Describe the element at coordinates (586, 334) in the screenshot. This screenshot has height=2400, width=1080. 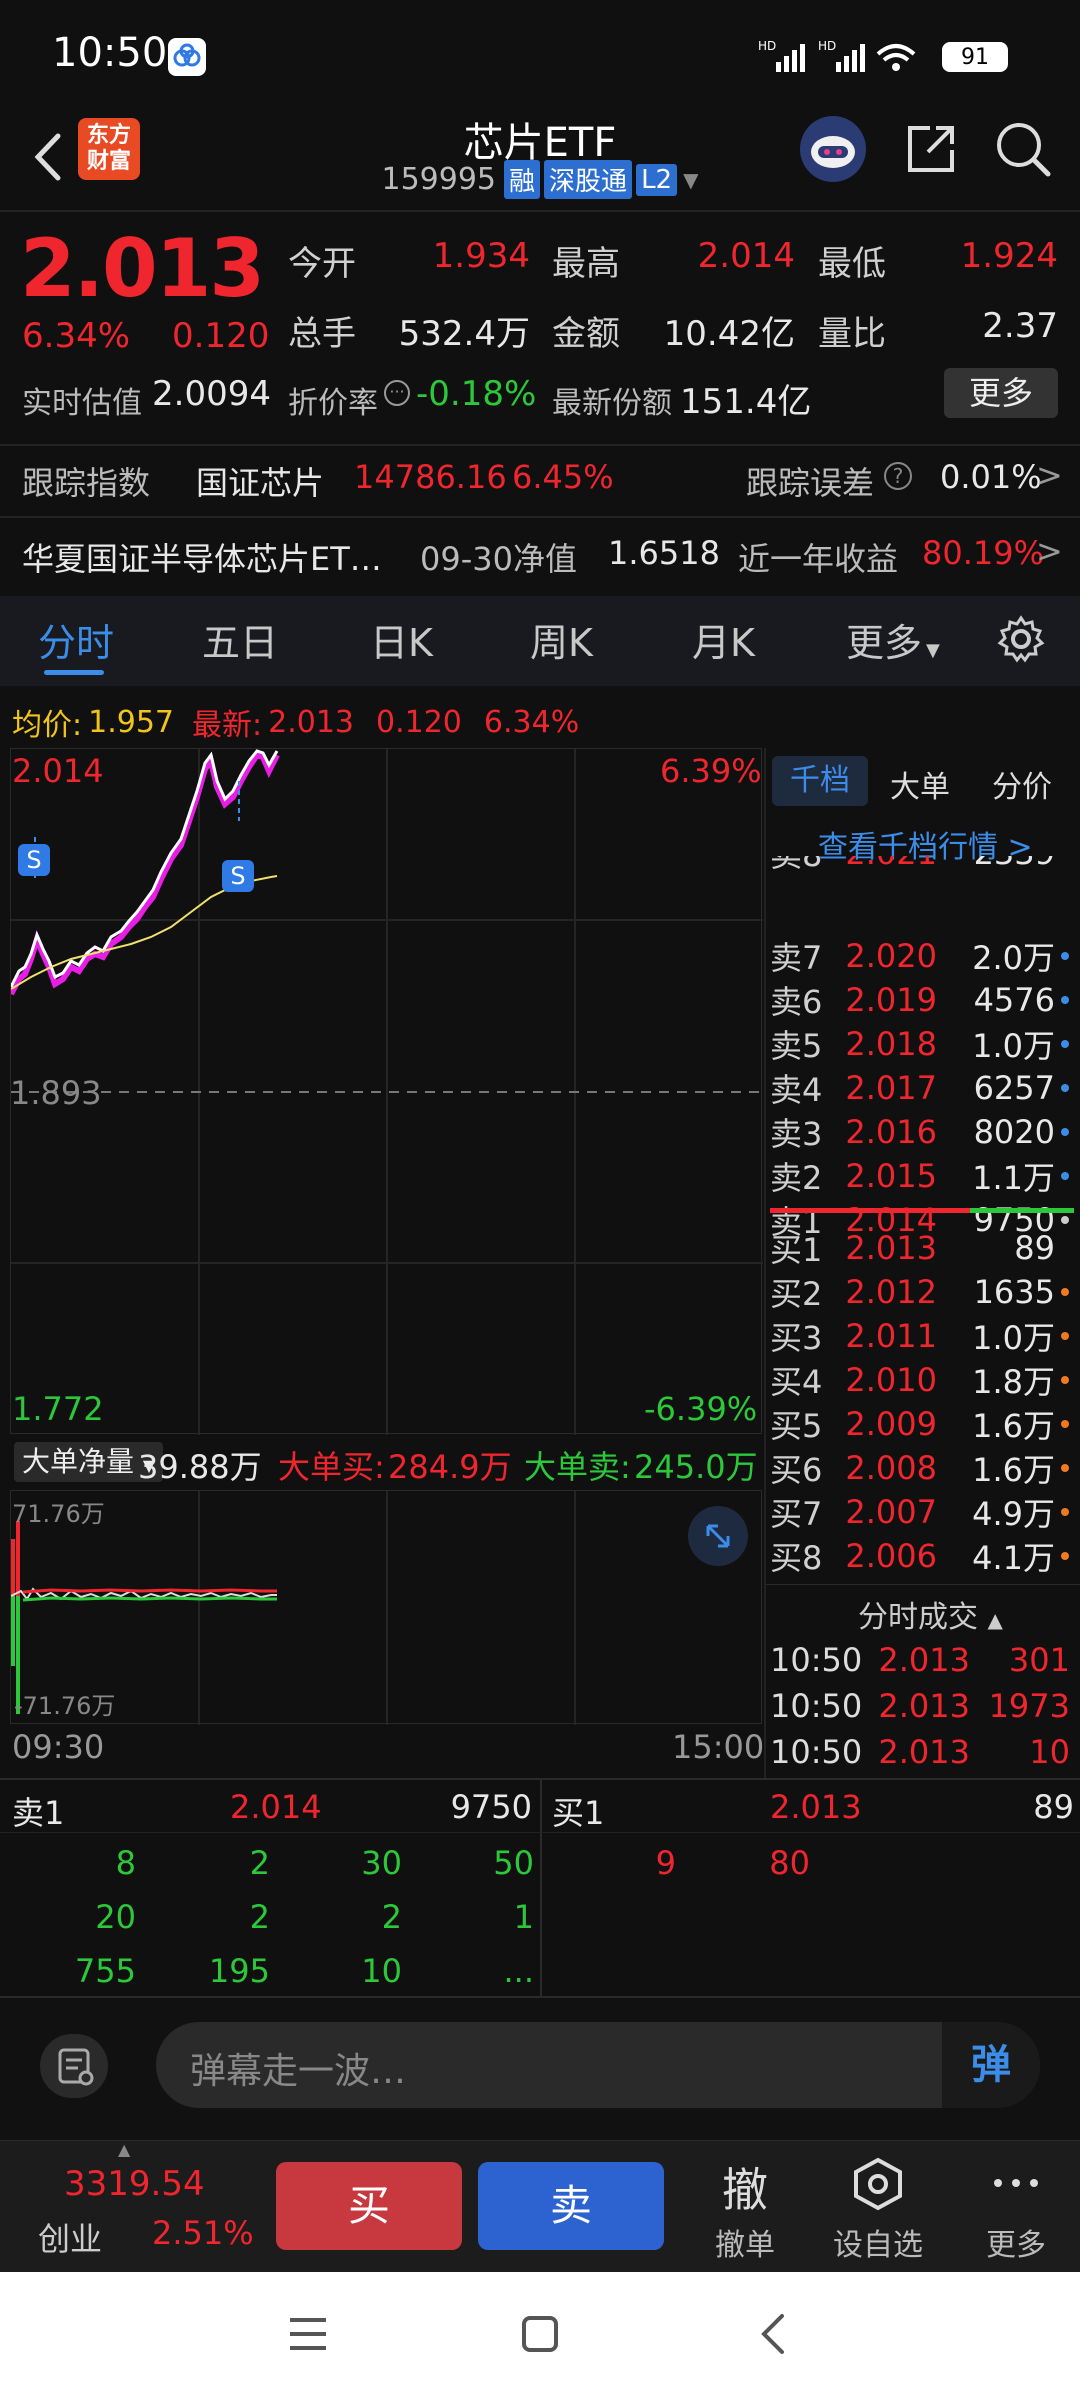
I see `amount-label: 金额` at that location.